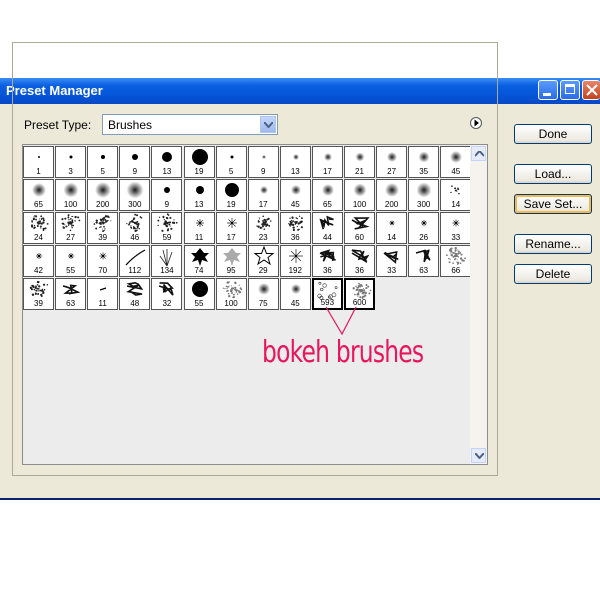 Image resolution: width=600 pixels, height=600 pixels. What do you see at coordinates (341, 321) in the screenshot?
I see `annotation-arrow` at bounding box center [341, 321].